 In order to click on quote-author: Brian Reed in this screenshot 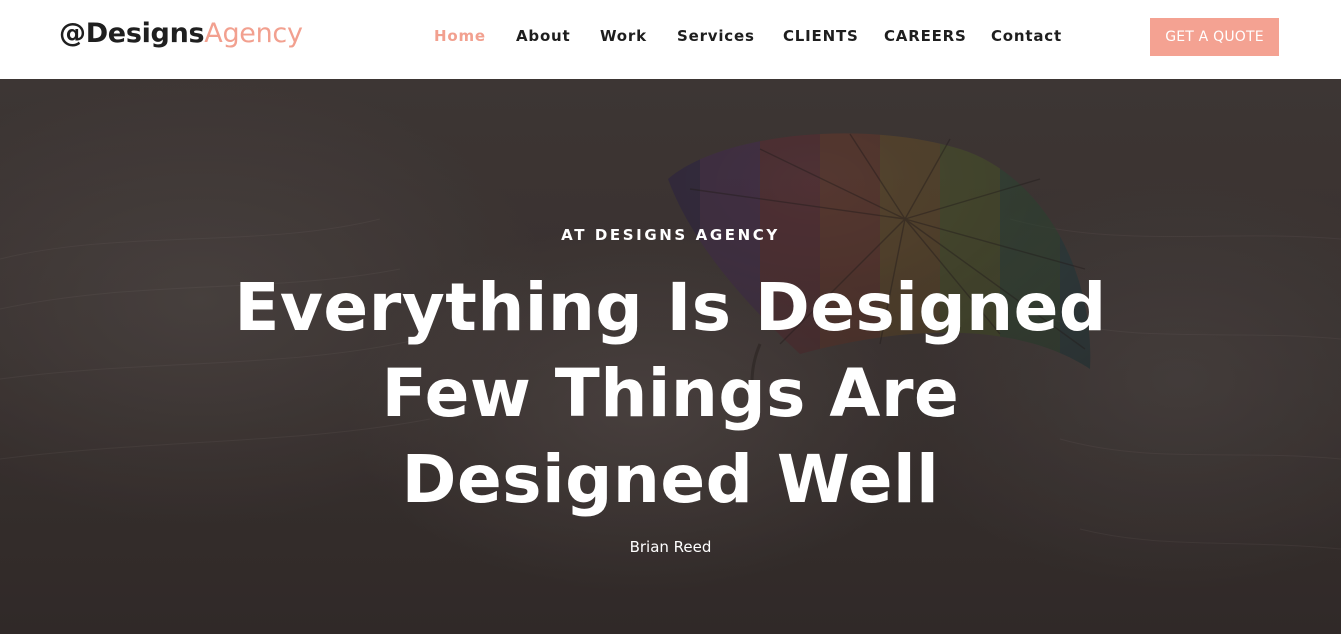, I will do `click(670, 547)`.